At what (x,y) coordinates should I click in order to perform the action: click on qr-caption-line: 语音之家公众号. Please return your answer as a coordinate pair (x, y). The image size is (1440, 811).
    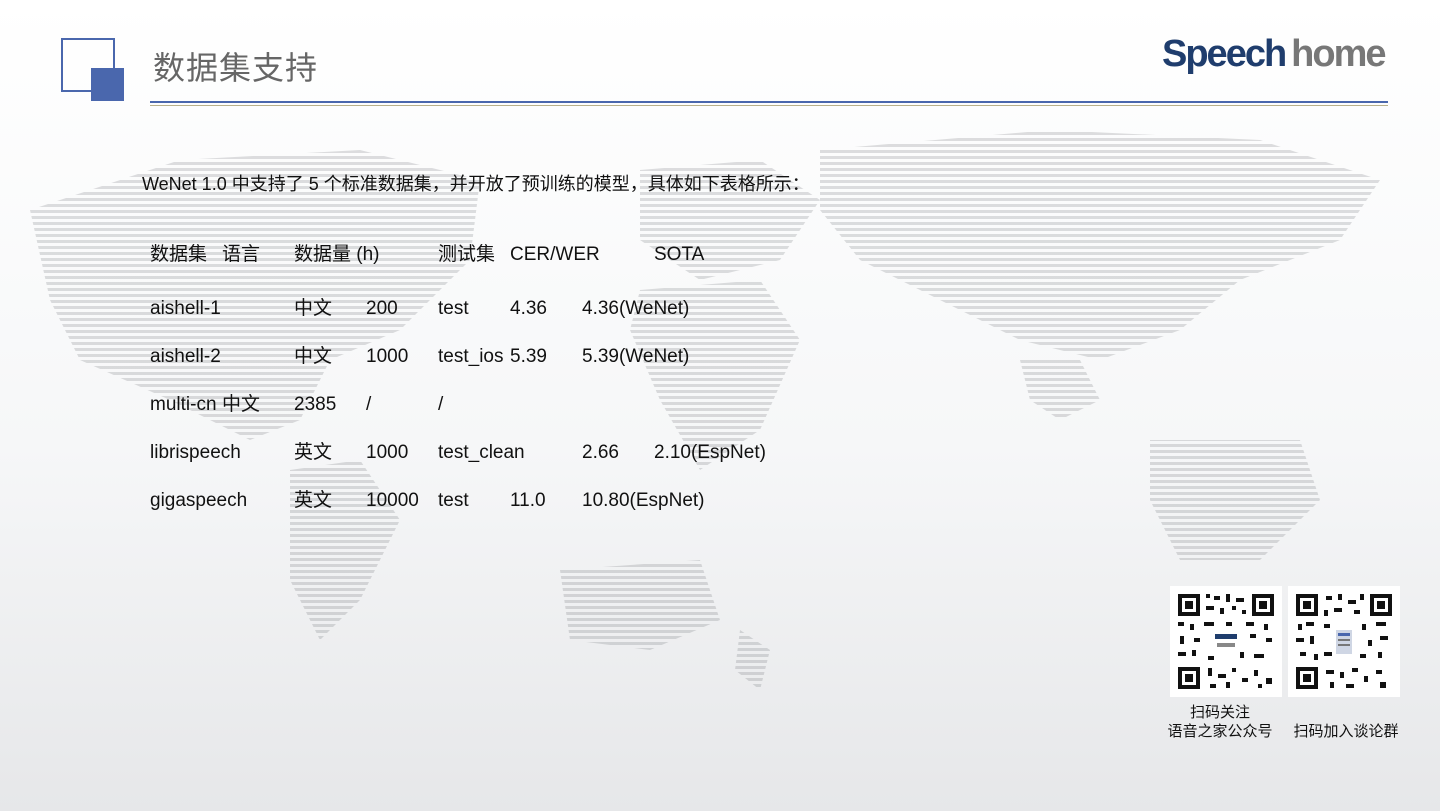
    Looking at the image, I should click on (1220, 731).